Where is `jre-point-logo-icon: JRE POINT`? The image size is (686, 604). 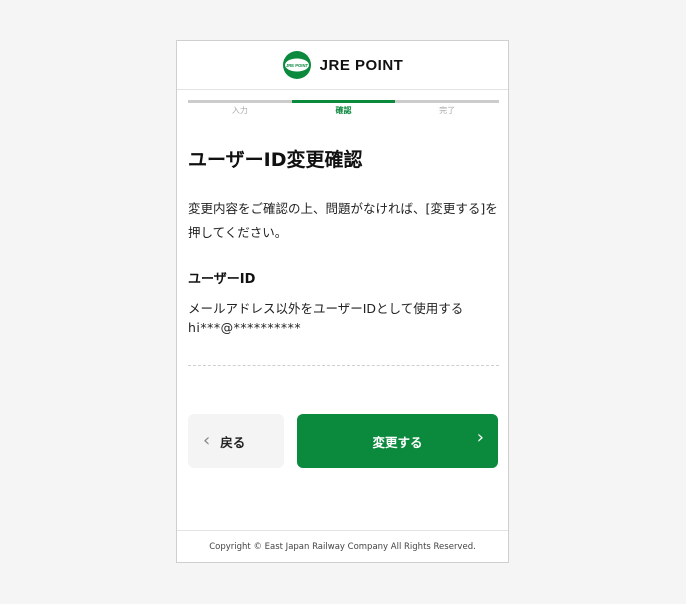 jre-point-logo-icon: JRE POINT is located at coordinates (296, 65).